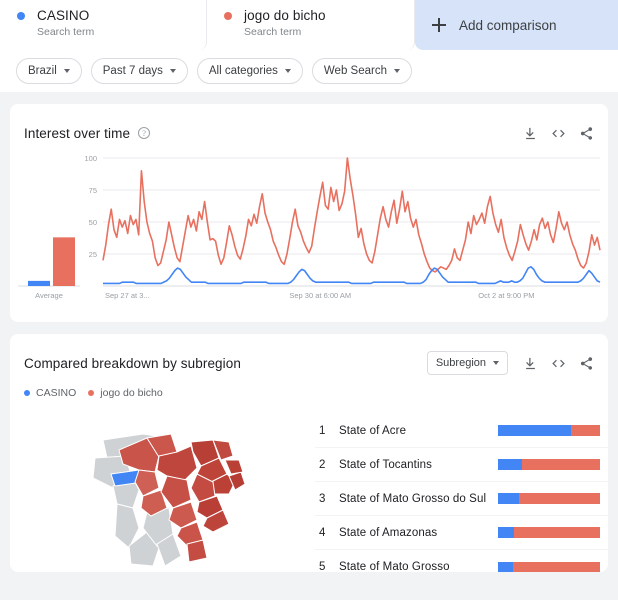 This screenshot has height=600, width=618. I want to click on chart-gridlines: 25 50 75 100, so click(342, 206).